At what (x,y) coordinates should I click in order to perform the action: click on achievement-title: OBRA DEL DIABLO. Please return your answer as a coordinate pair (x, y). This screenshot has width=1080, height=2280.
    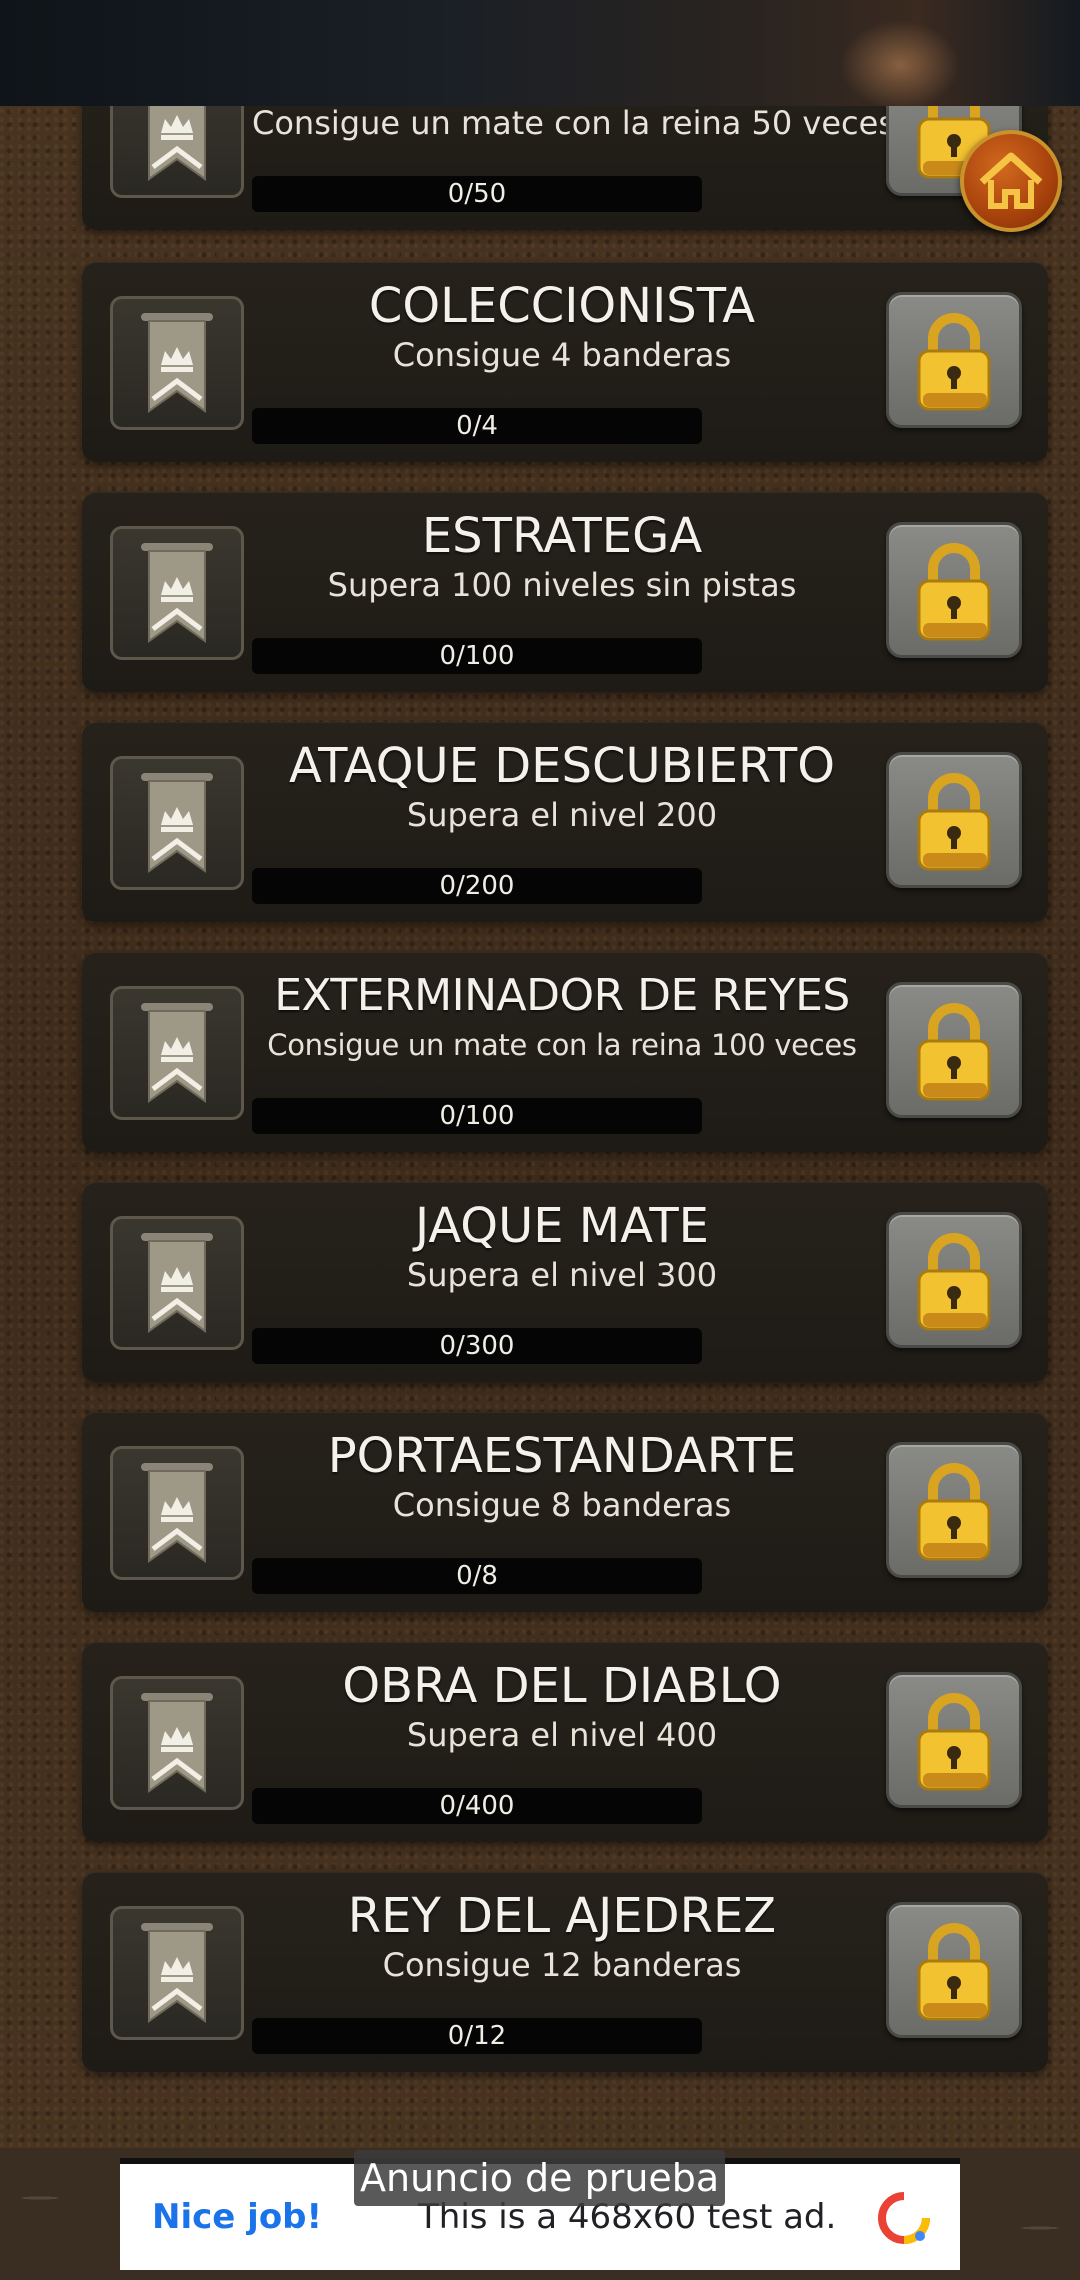
    Looking at the image, I should click on (562, 1686).